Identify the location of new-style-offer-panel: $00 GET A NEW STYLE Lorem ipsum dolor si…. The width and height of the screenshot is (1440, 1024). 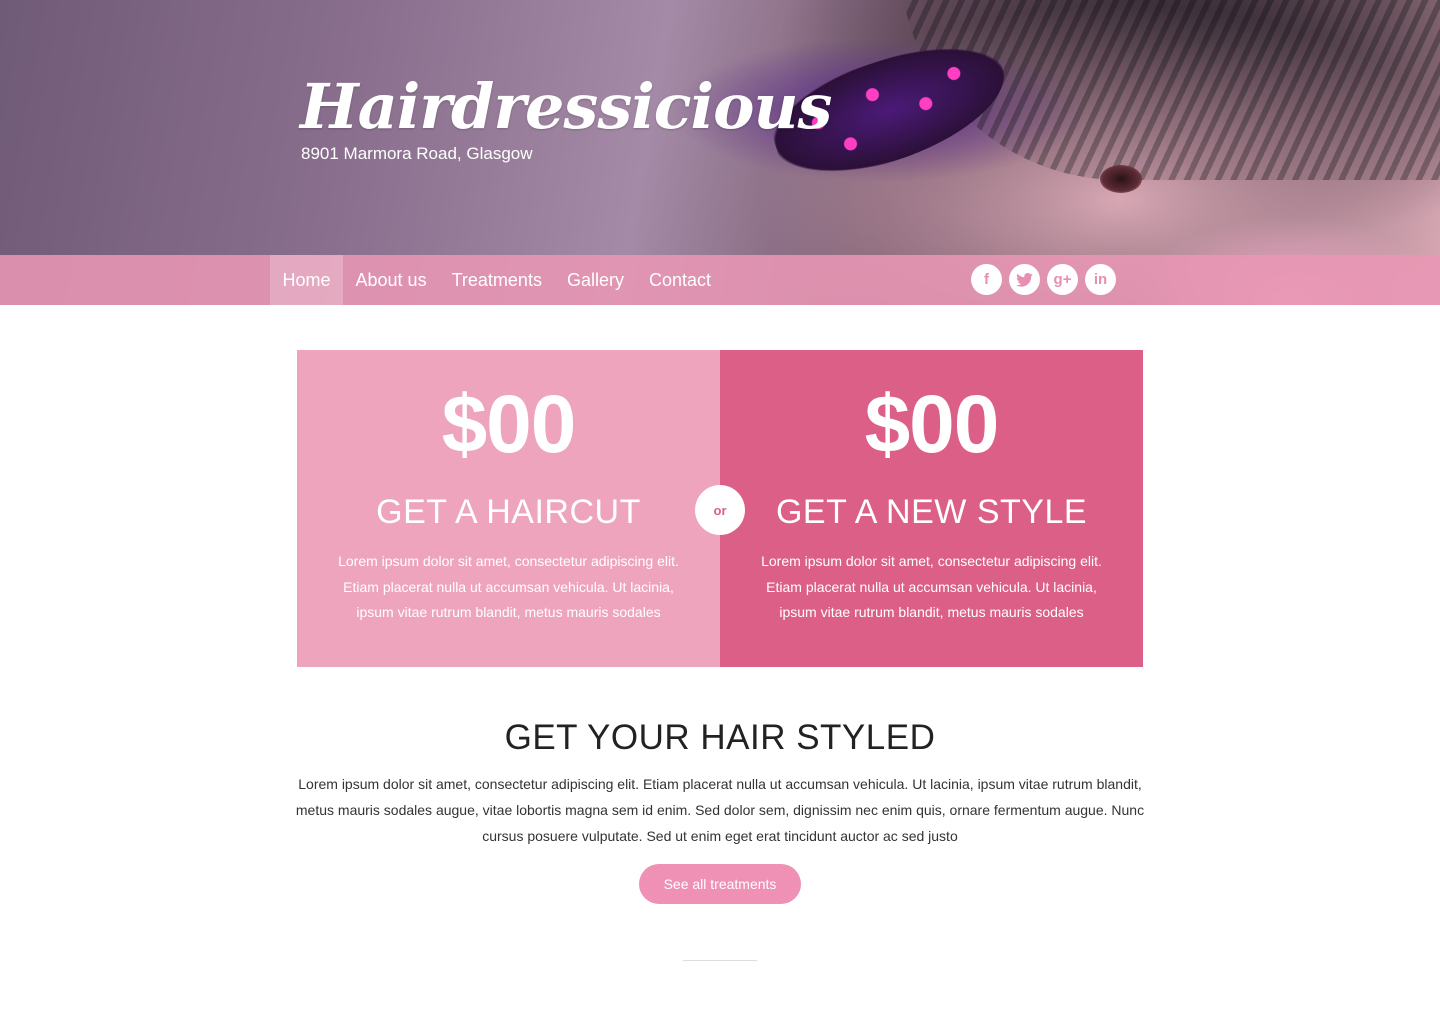
(931, 508).